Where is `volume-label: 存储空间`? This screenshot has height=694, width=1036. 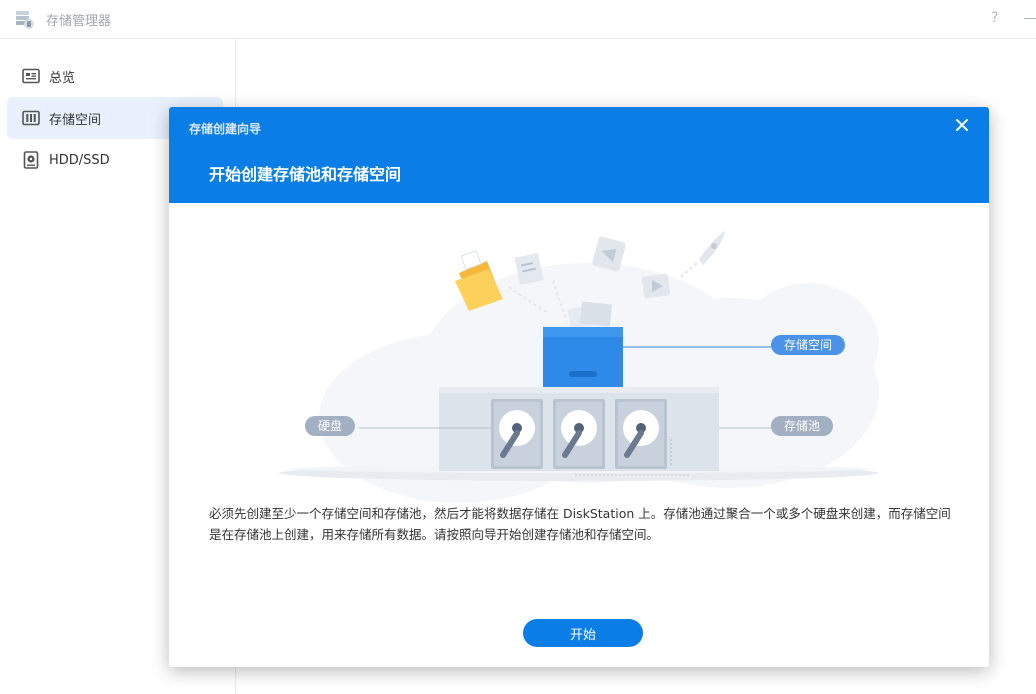 volume-label: 存储空间 is located at coordinates (808, 344).